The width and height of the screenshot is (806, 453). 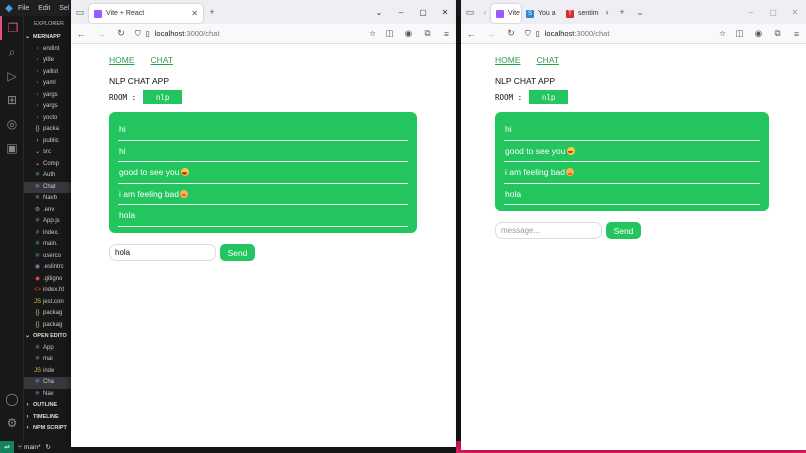 What do you see at coordinates (47, 153) in the screenshot?
I see `tree-item: ⌄ src` at bounding box center [47, 153].